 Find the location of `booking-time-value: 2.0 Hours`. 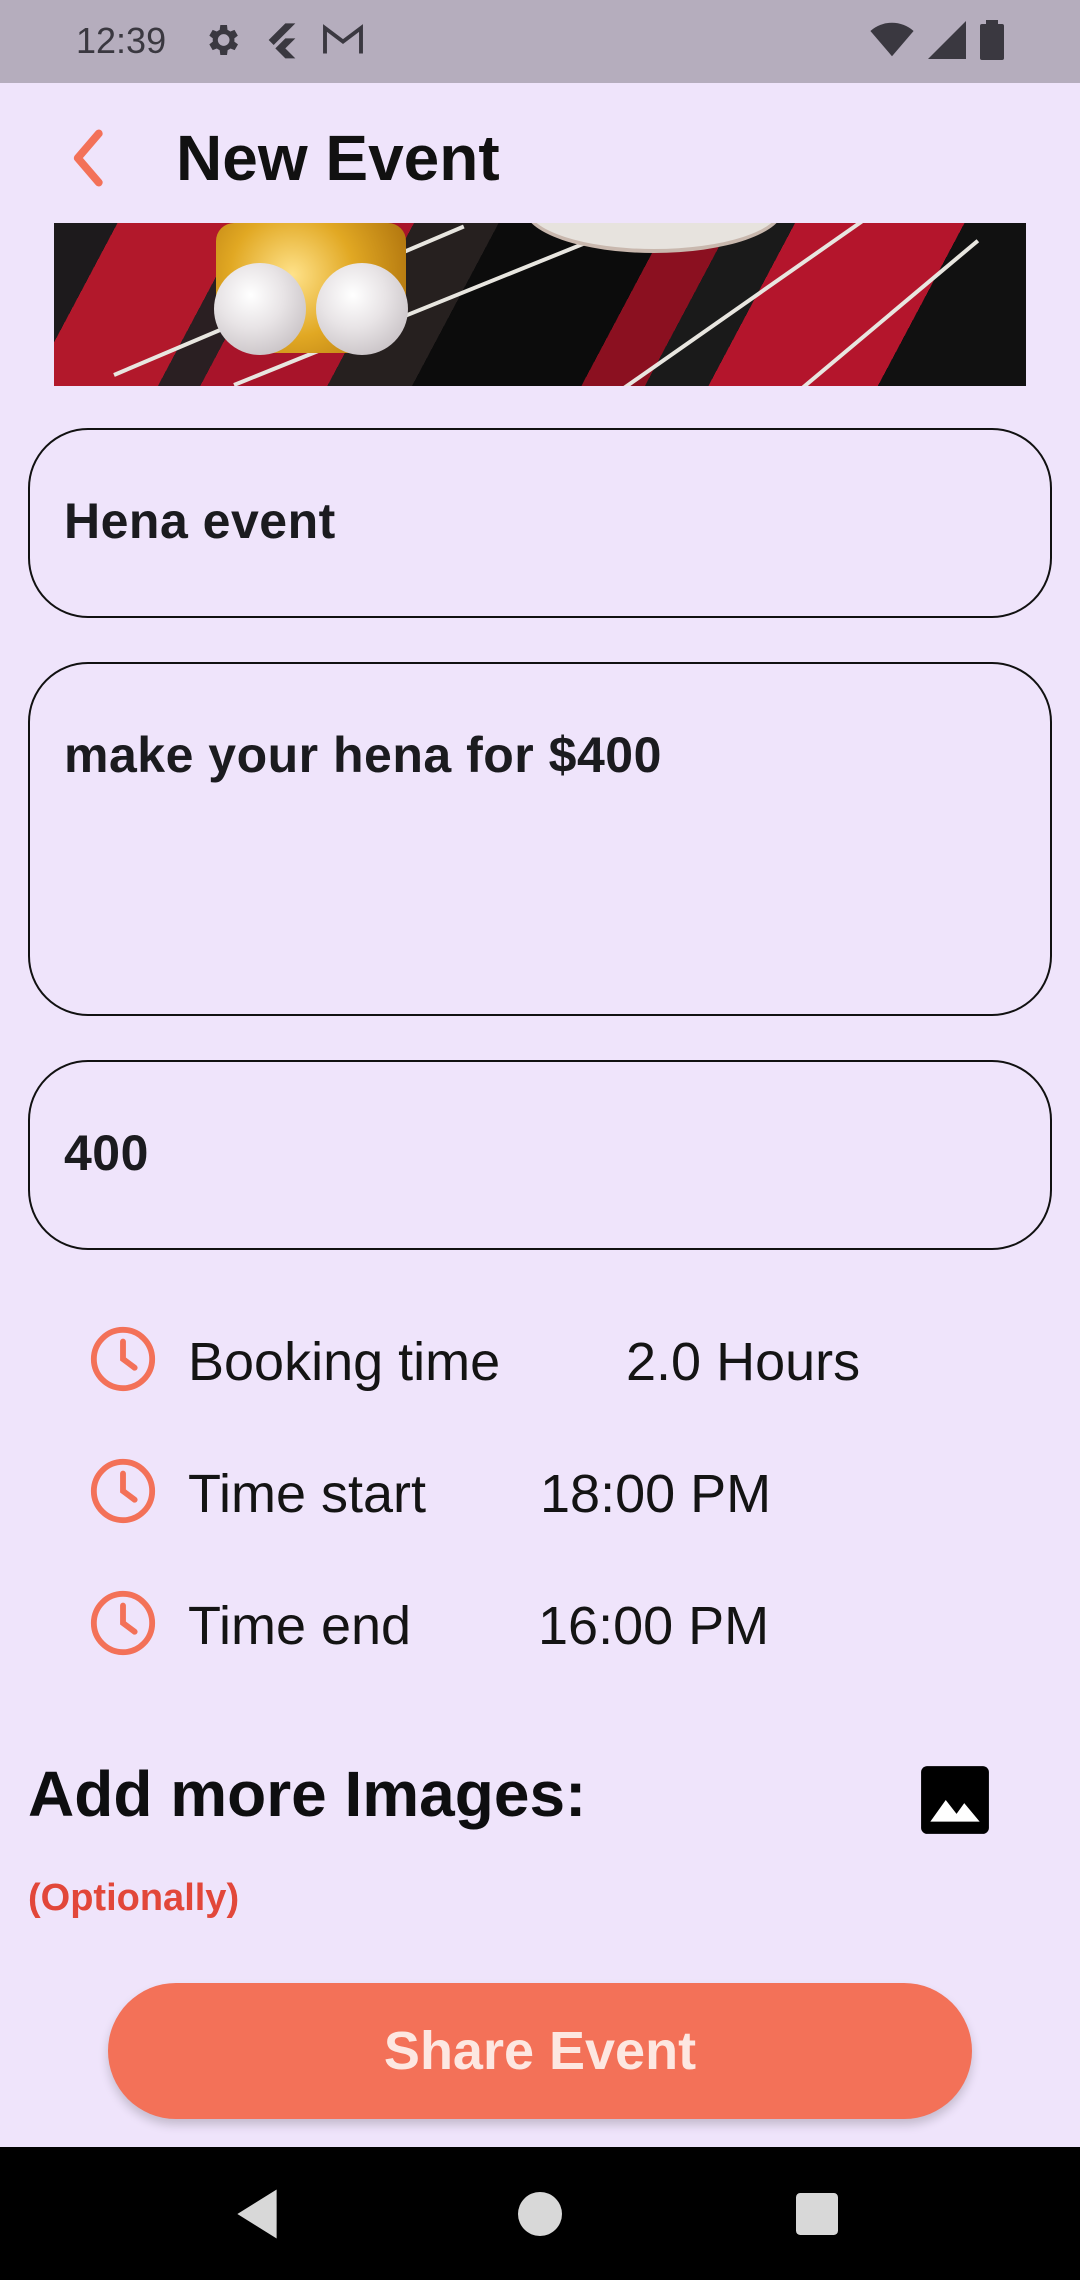

booking-time-value: 2.0 Hours is located at coordinates (743, 1362).